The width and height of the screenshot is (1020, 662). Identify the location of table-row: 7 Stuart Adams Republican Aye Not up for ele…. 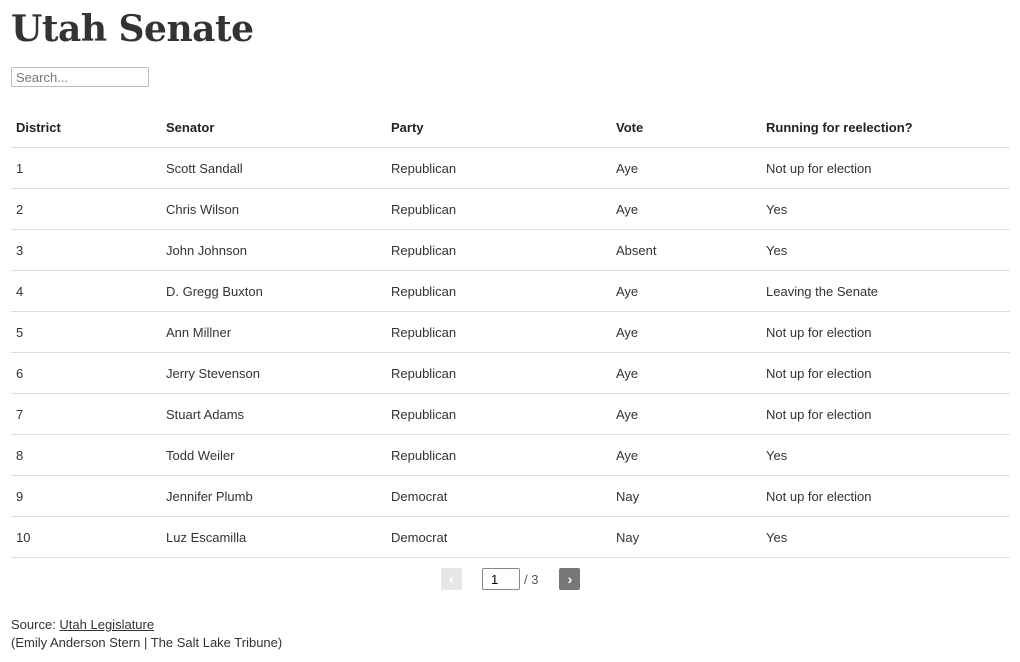
(510, 414).